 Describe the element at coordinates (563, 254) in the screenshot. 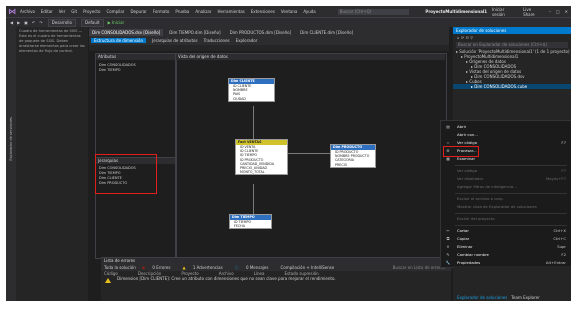

I see `menu-item-shortcut: F2` at that location.